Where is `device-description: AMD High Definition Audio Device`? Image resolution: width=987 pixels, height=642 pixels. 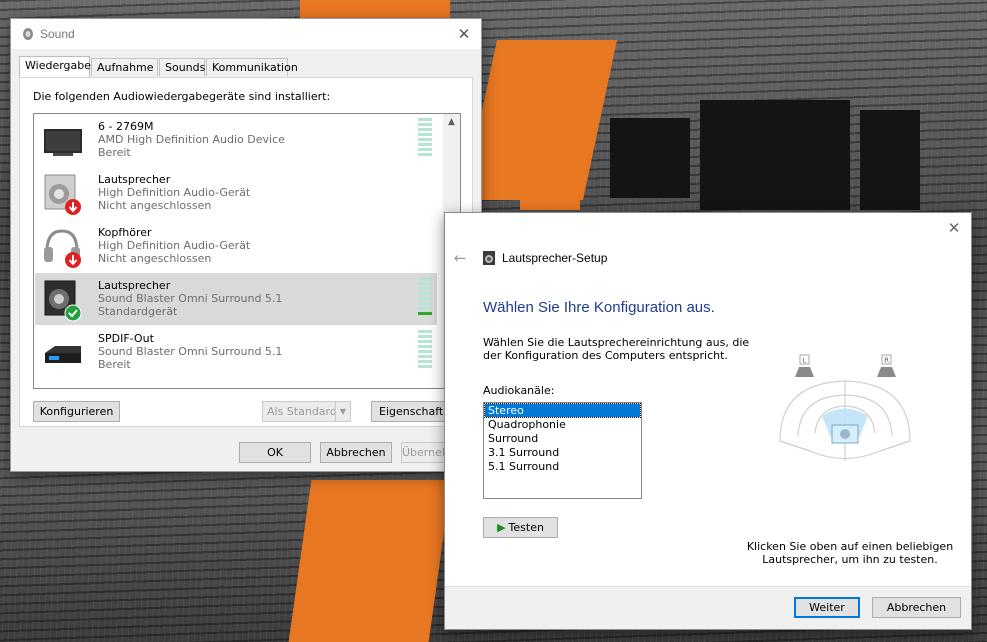 device-description: AMD High Definition Audio Device is located at coordinates (191, 139).